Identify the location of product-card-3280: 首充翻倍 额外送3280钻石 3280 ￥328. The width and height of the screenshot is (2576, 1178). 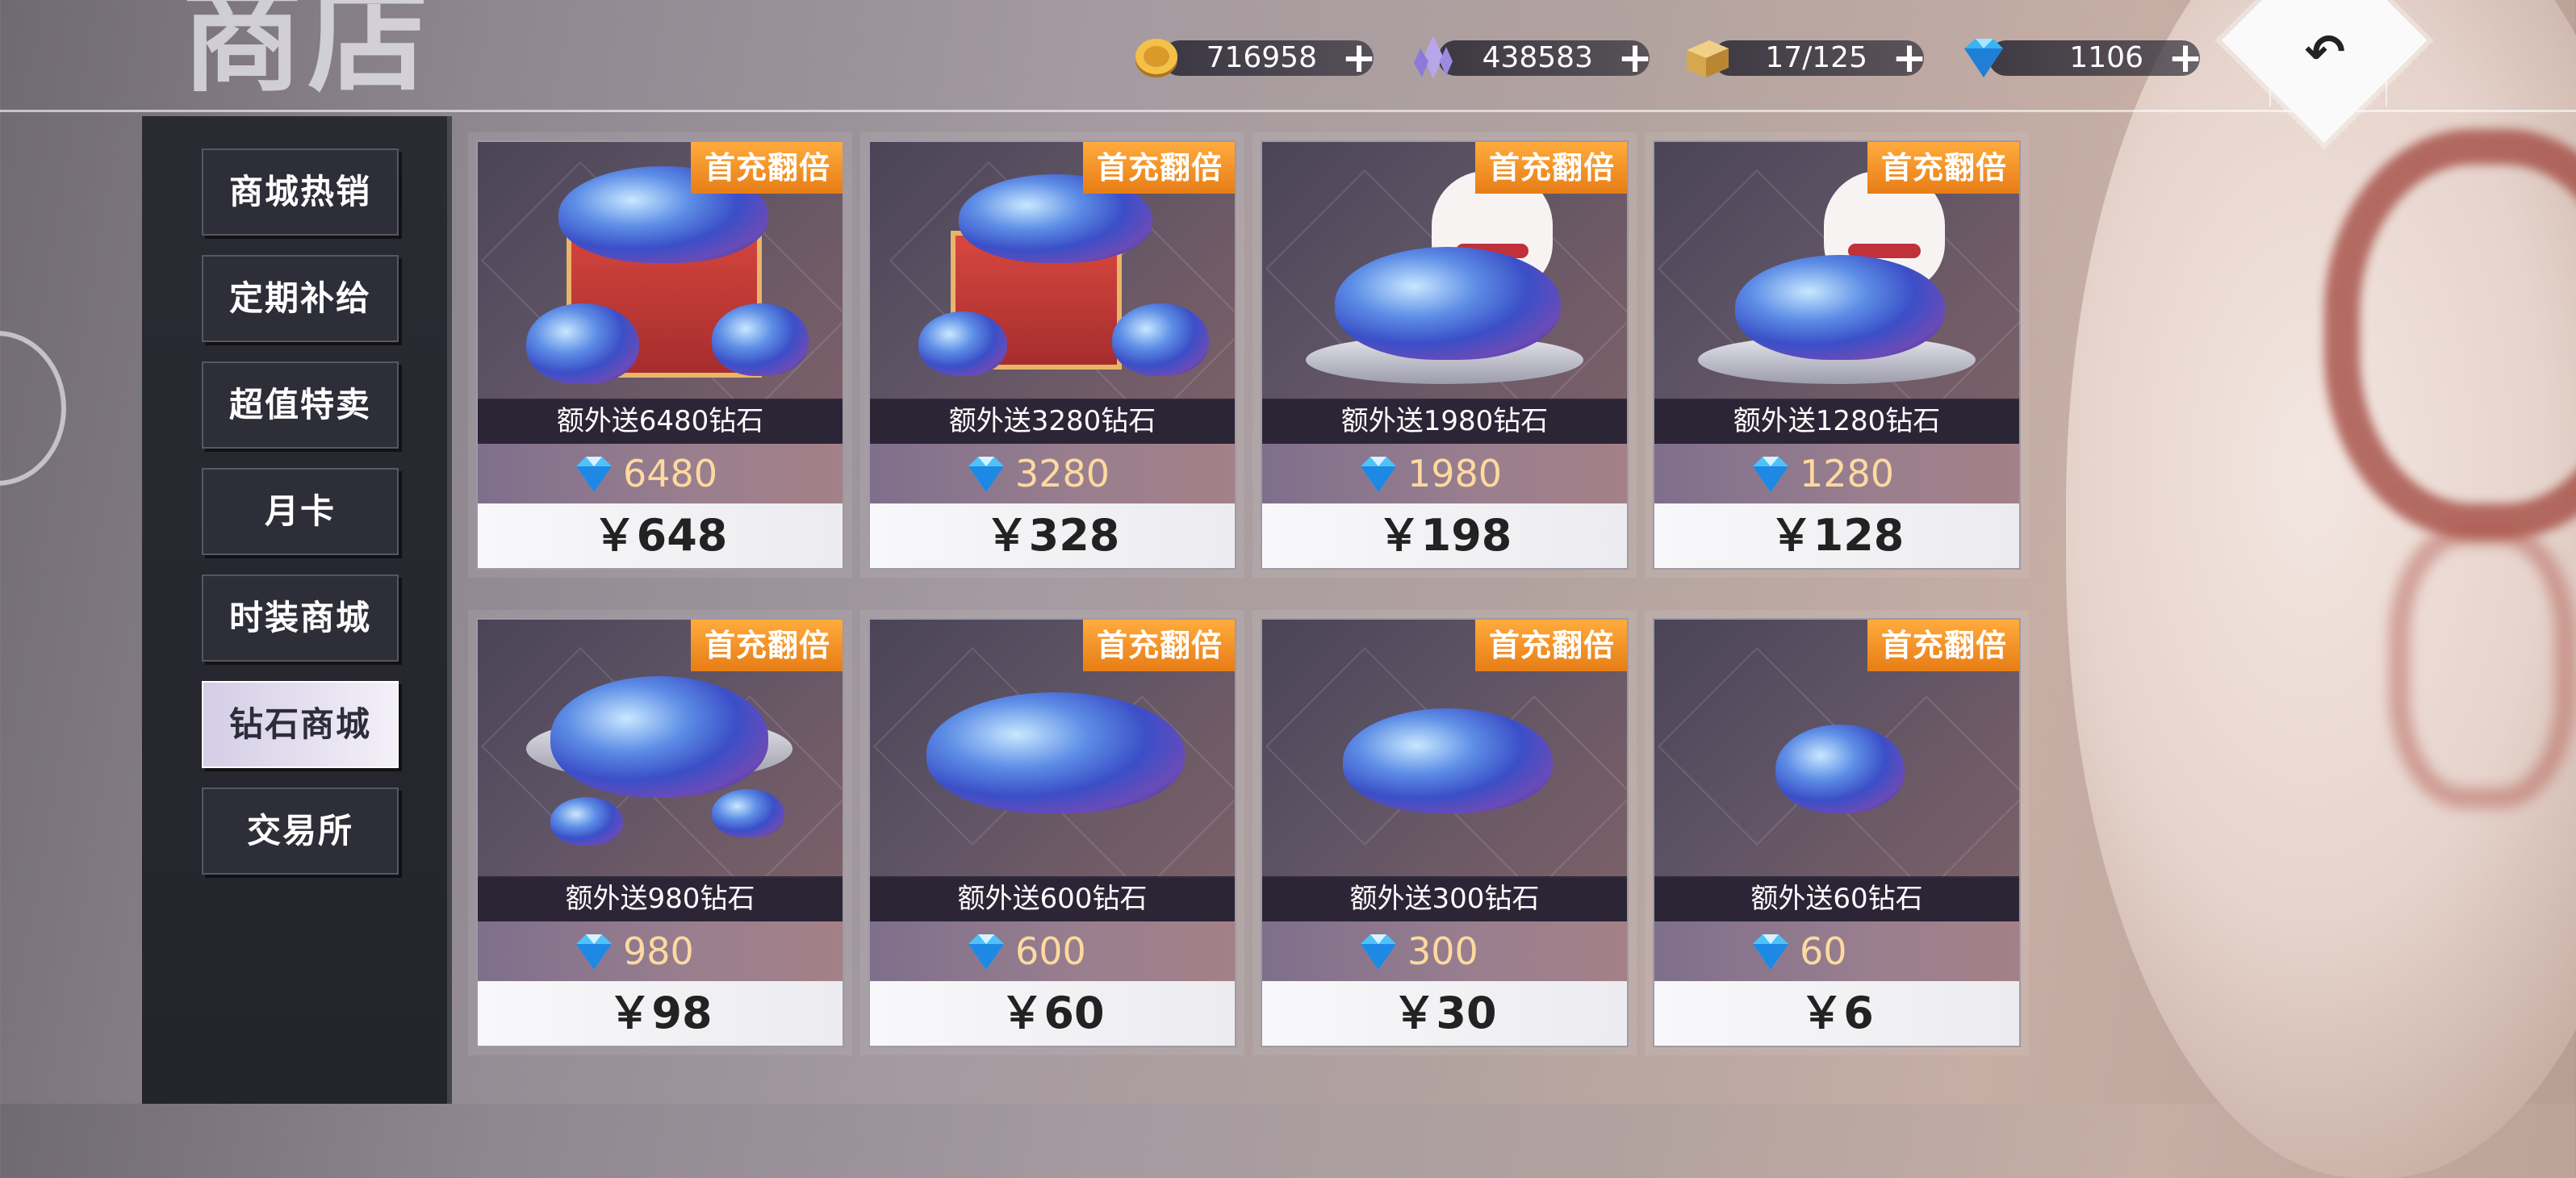
(1052, 355).